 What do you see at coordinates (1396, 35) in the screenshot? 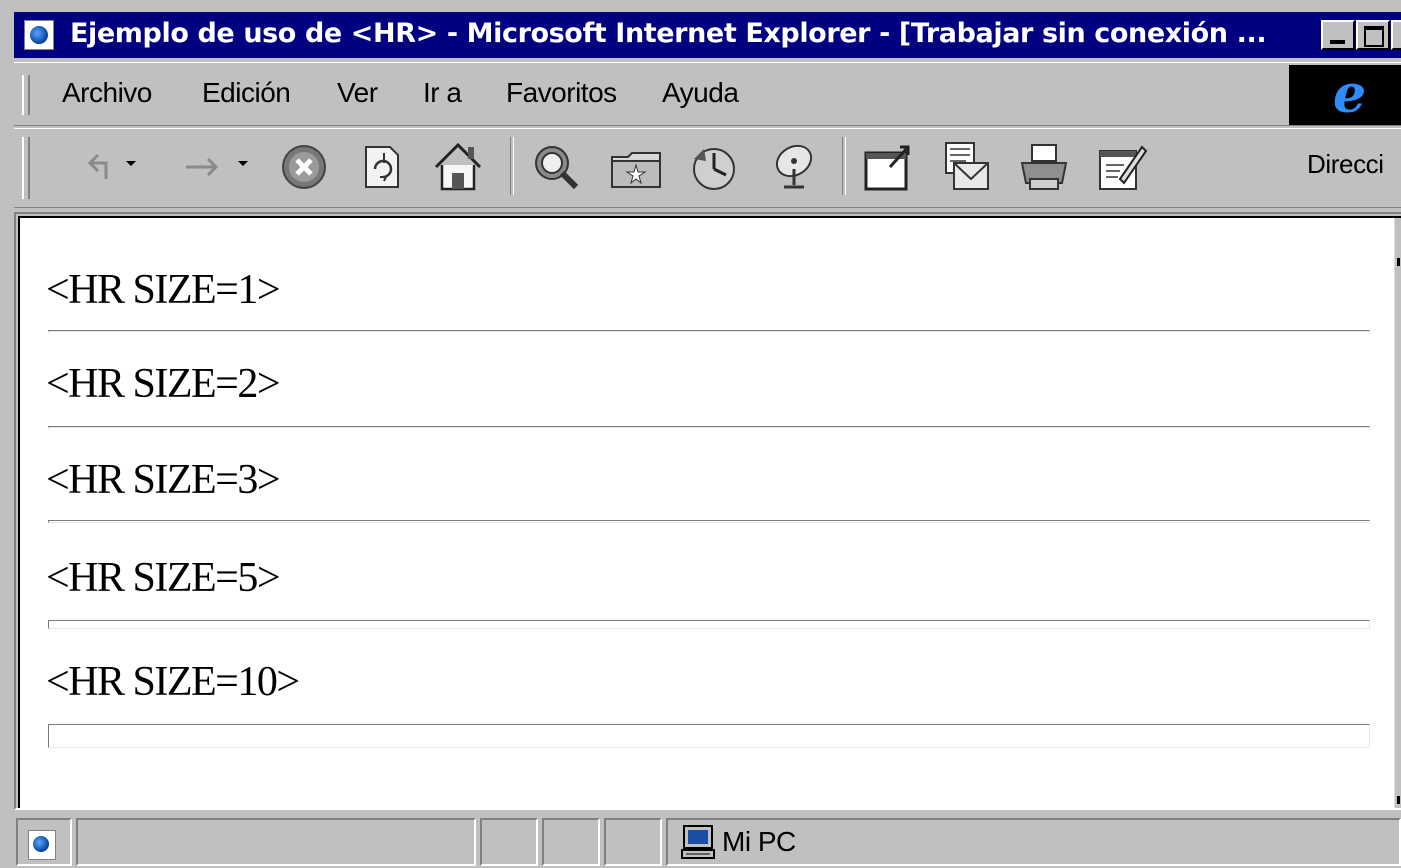
I see `close-button-partial` at bounding box center [1396, 35].